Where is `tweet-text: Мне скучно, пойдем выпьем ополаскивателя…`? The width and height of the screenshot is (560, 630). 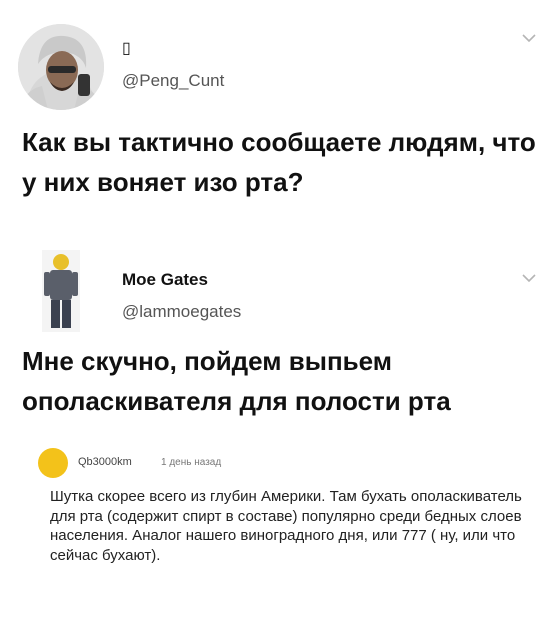
tweet-text: Мне скучно, пойдем выпьем ополаскивателя… is located at coordinates (236, 381).